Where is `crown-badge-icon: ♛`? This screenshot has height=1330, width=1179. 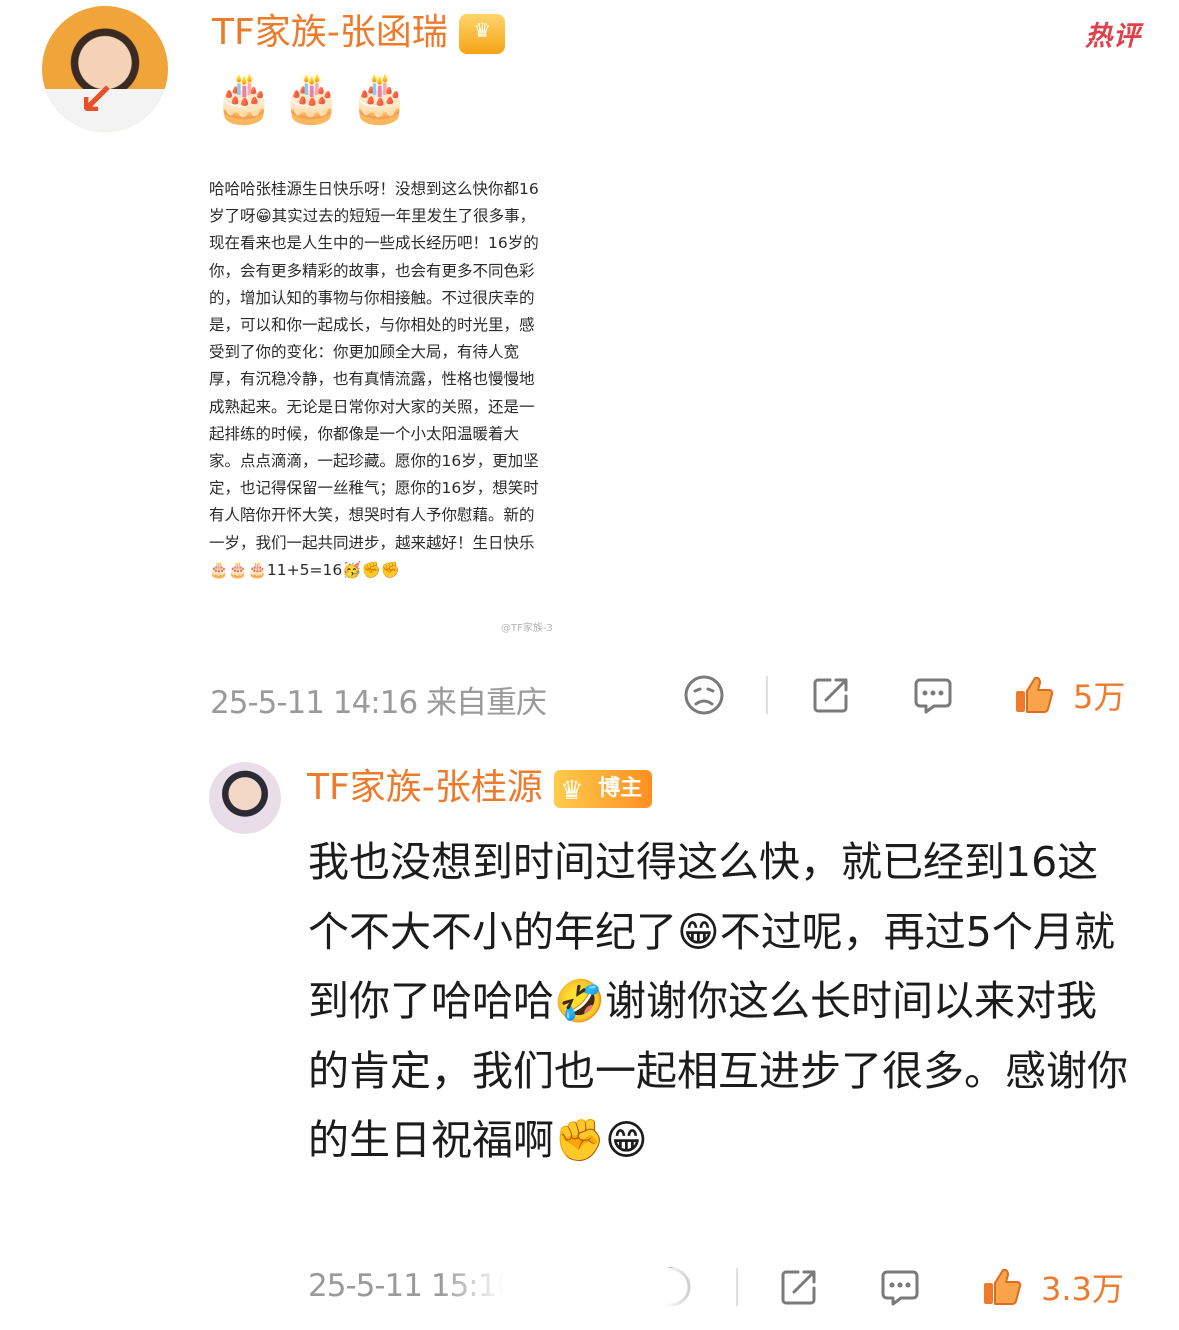
crown-badge-icon: ♛ is located at coordinates (482, 34).